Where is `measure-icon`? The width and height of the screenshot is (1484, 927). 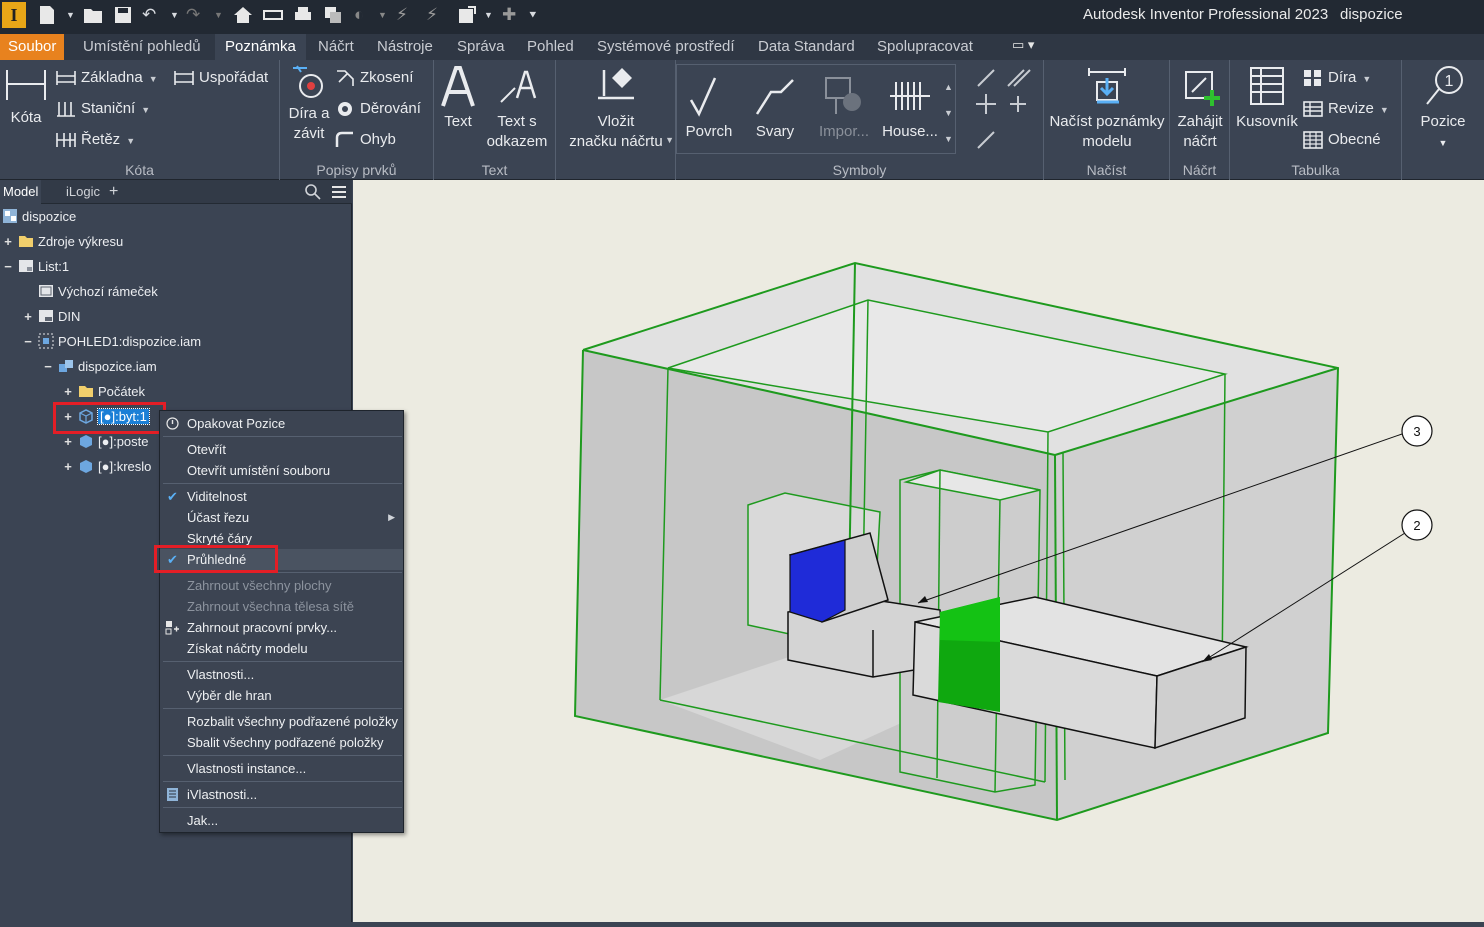 measure-icon is located at coordinates (273, 15).